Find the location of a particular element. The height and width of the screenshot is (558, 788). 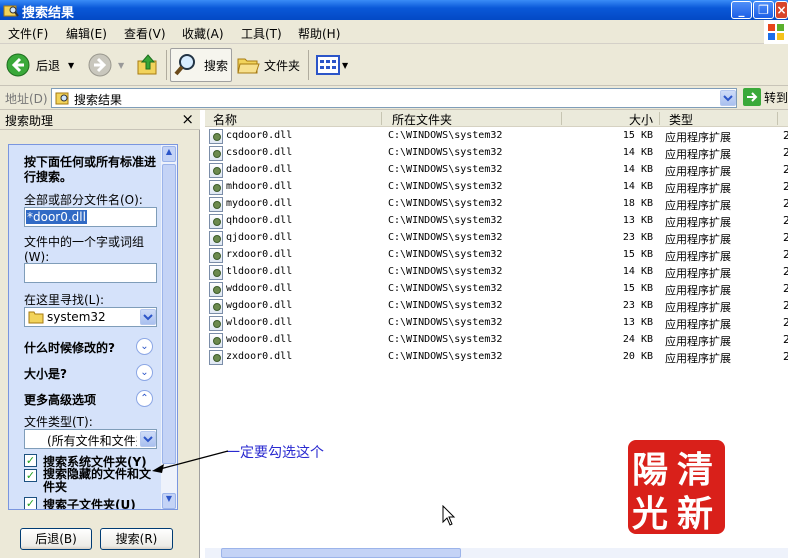

collapse-advanced-icon: ⌃ is located at coordinates (144, 398).